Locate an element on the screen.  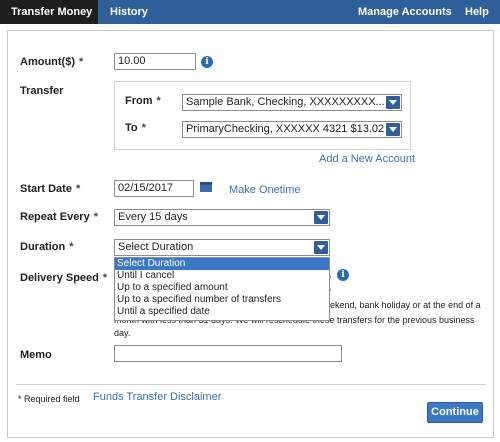
continue-button: Continue is located at coordinates (455, 412).